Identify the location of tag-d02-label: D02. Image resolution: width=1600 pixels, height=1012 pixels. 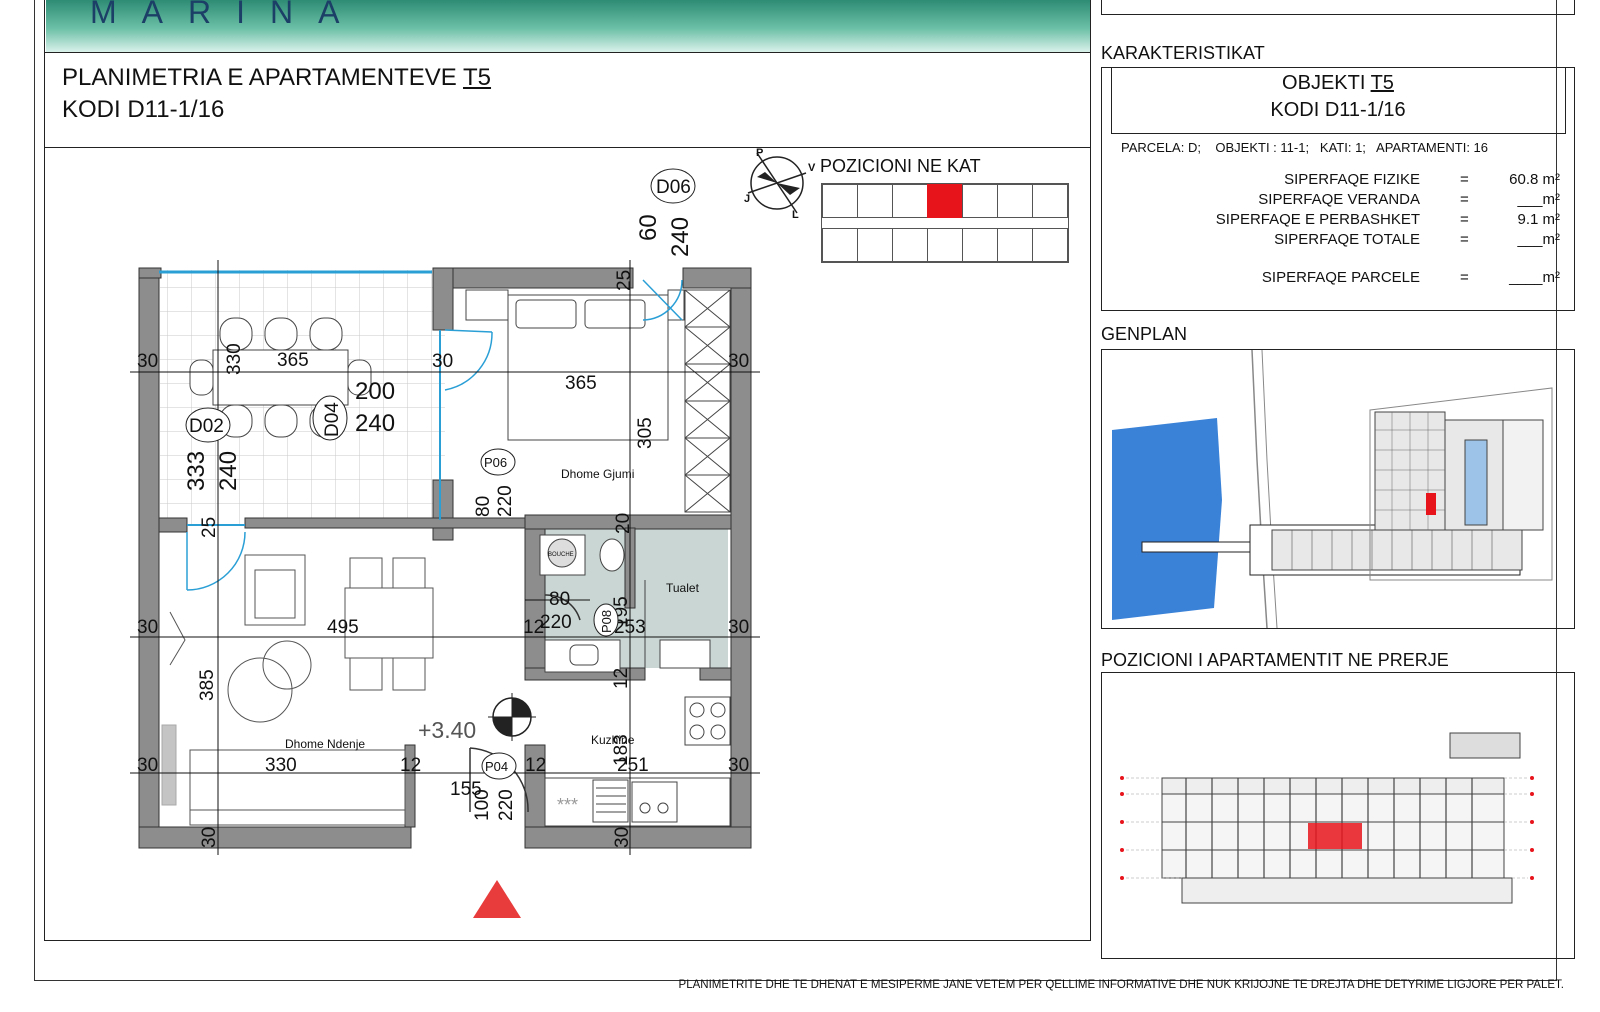
(206, 426).